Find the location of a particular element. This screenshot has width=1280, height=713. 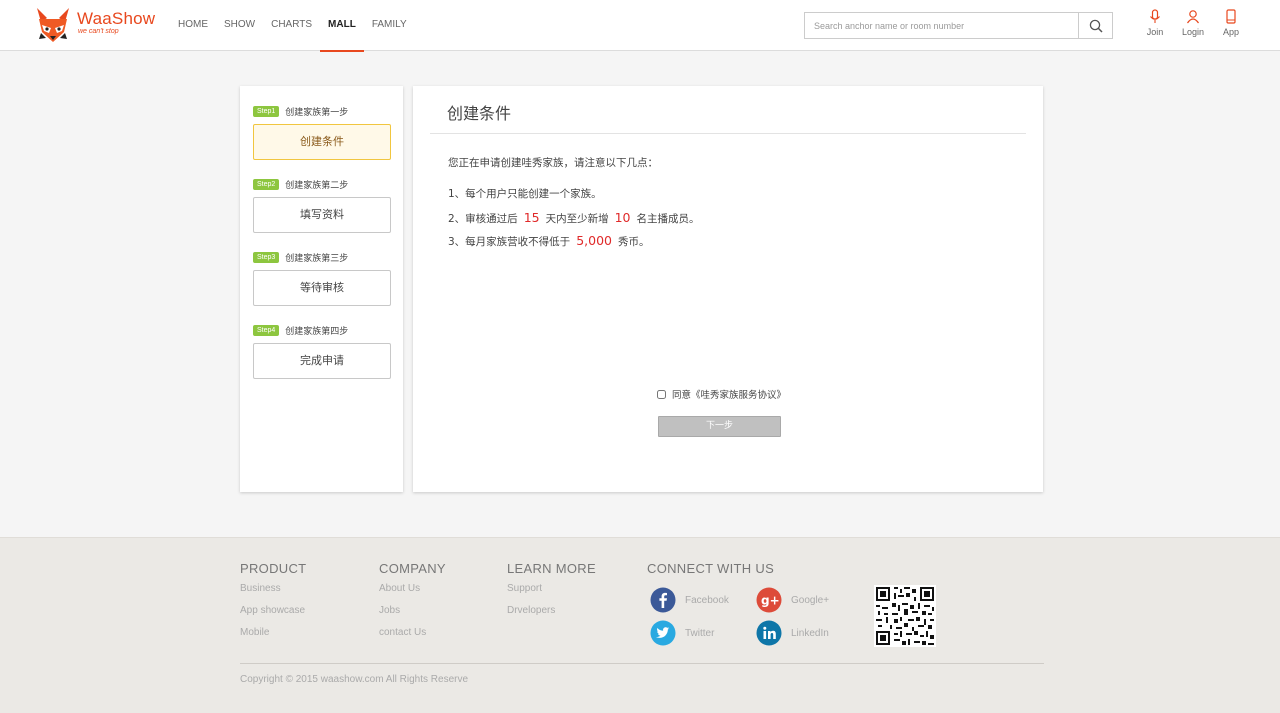

step-3-button: 等待审核 is located at coordinates (322, 288).